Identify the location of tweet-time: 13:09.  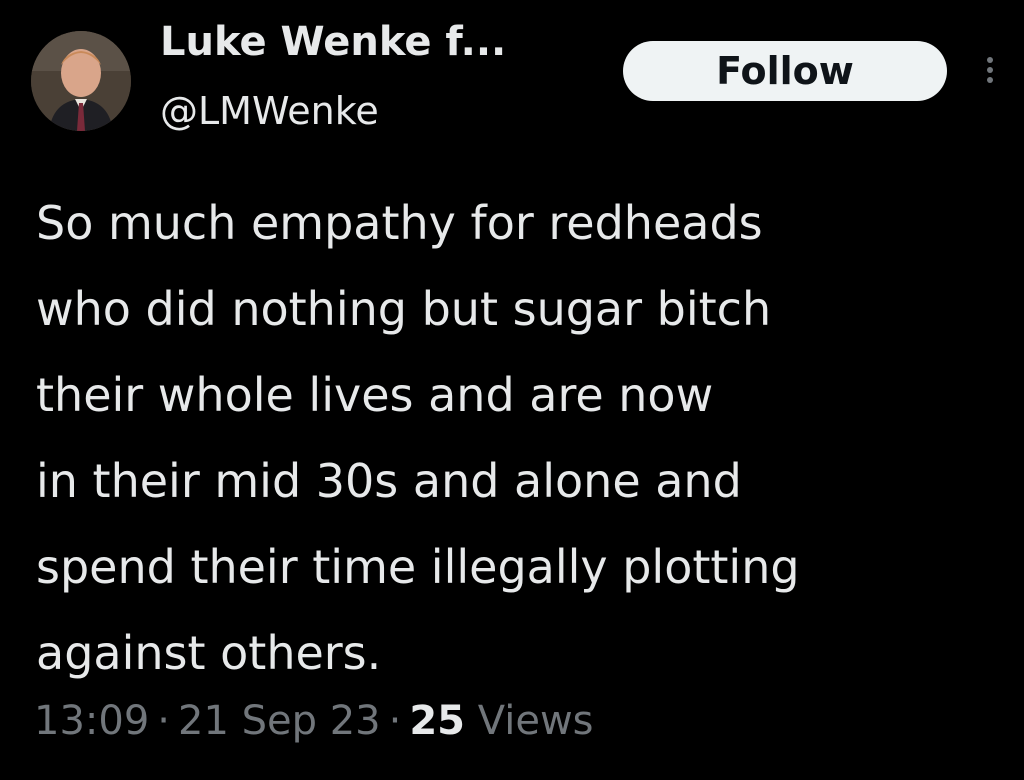
(91, 721).